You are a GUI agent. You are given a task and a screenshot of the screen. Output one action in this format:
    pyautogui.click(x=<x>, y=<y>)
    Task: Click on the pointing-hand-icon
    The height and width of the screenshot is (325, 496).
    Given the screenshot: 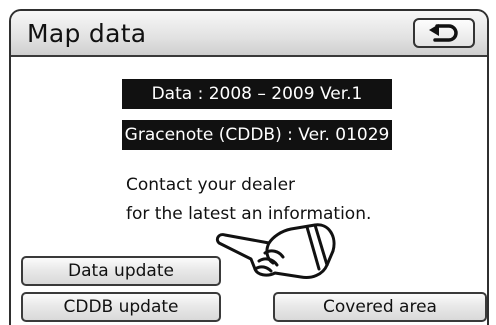 What is the action you would take?
    pyautogui.click(x=275, y=251)
    